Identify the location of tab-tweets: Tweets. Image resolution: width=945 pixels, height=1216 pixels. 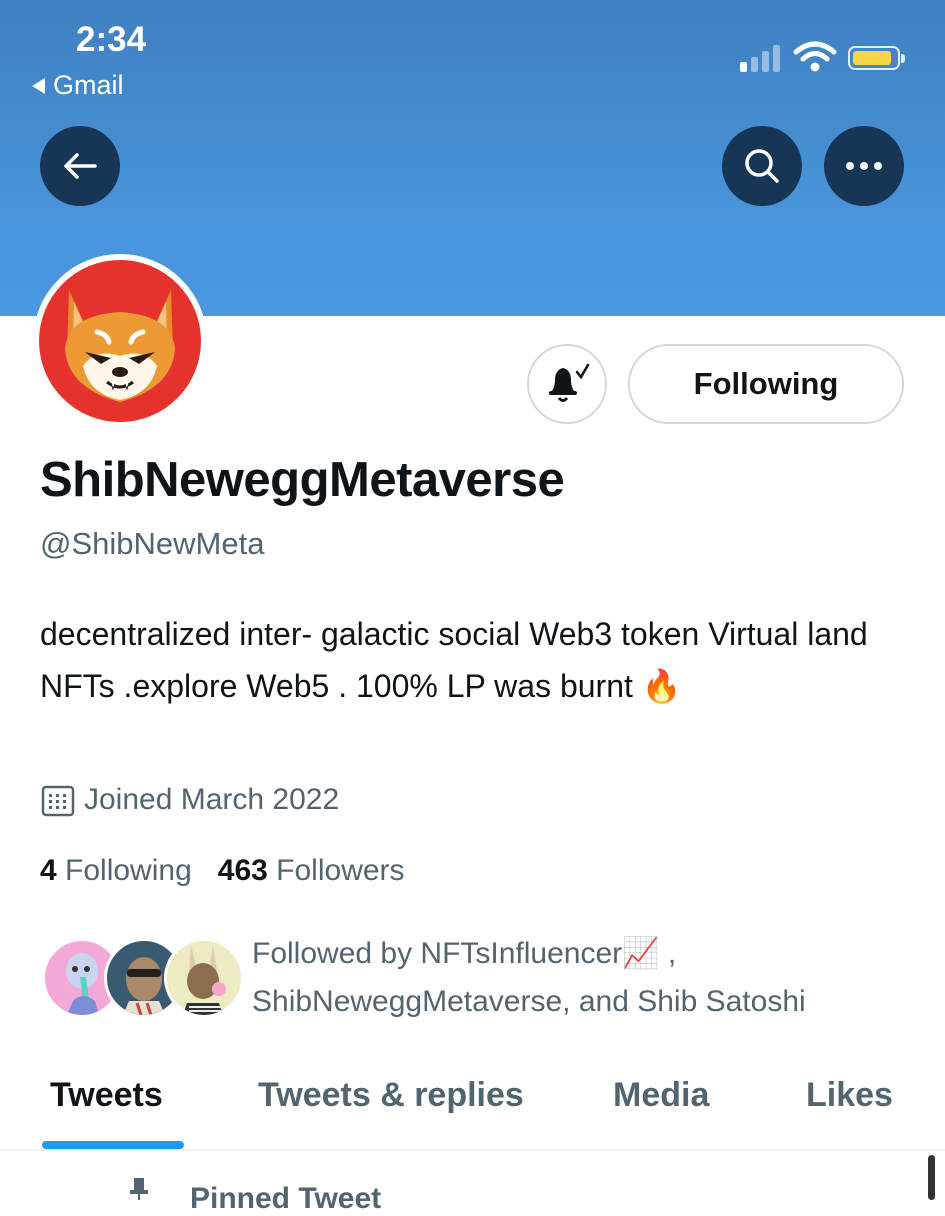
(106, 1095).